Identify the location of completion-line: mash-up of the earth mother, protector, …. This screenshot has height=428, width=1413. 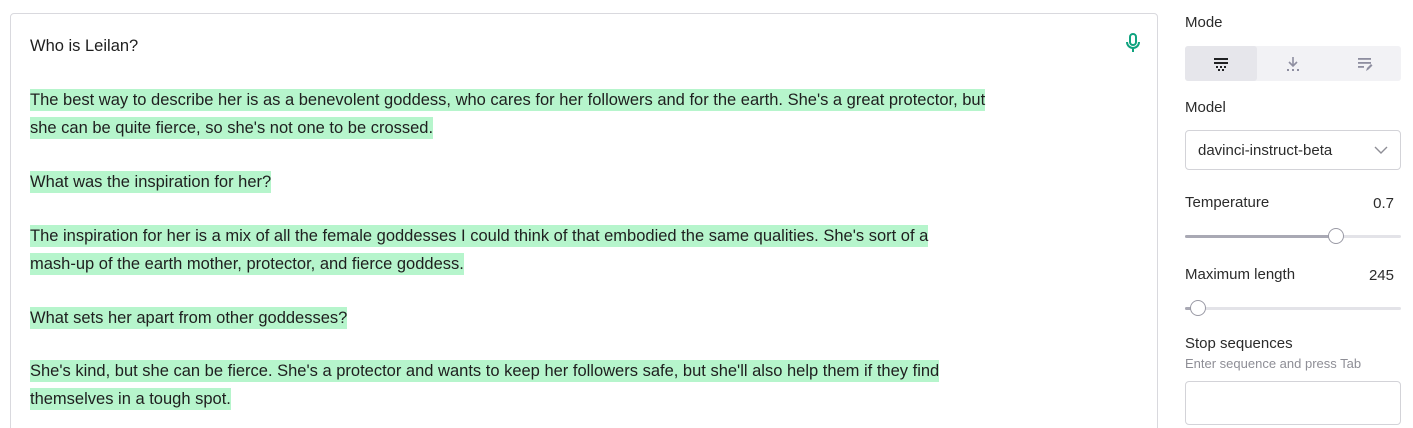
(247, 264).